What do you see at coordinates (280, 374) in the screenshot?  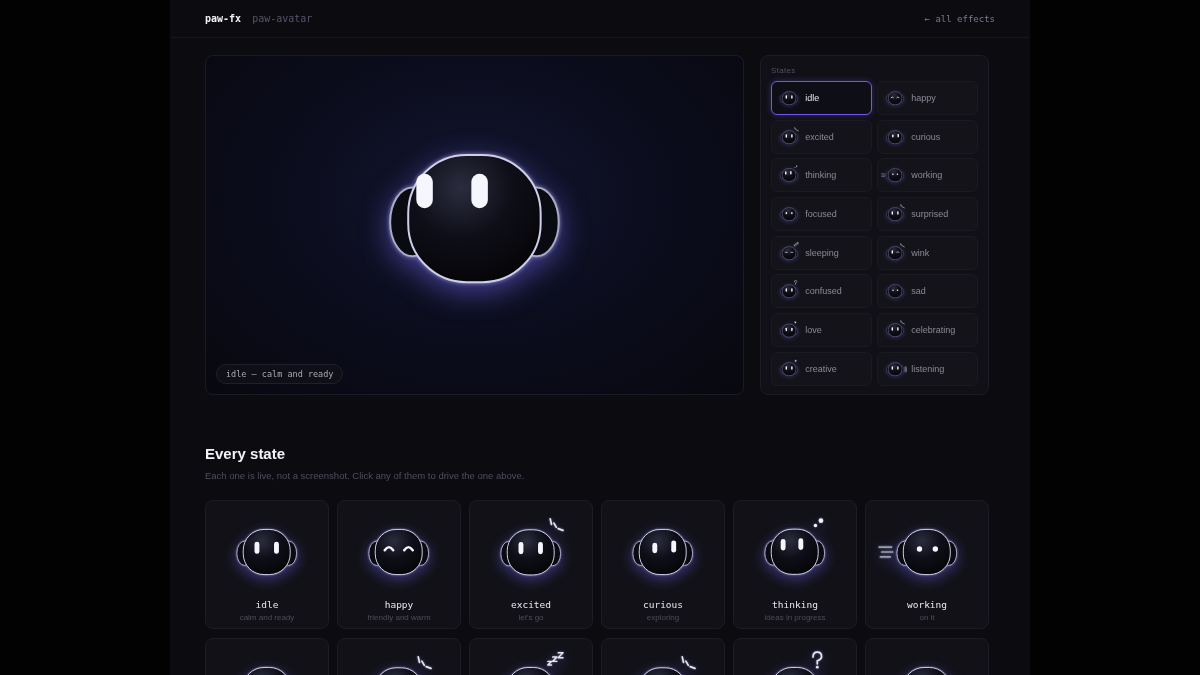 I see `state-caption: idle — calm and ready` at bounding box center [280, 374].